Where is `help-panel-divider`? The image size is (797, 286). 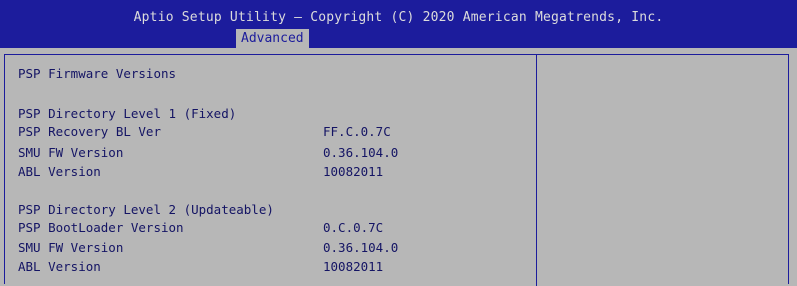 help-panel-divider is located at coordinates (536, 170).